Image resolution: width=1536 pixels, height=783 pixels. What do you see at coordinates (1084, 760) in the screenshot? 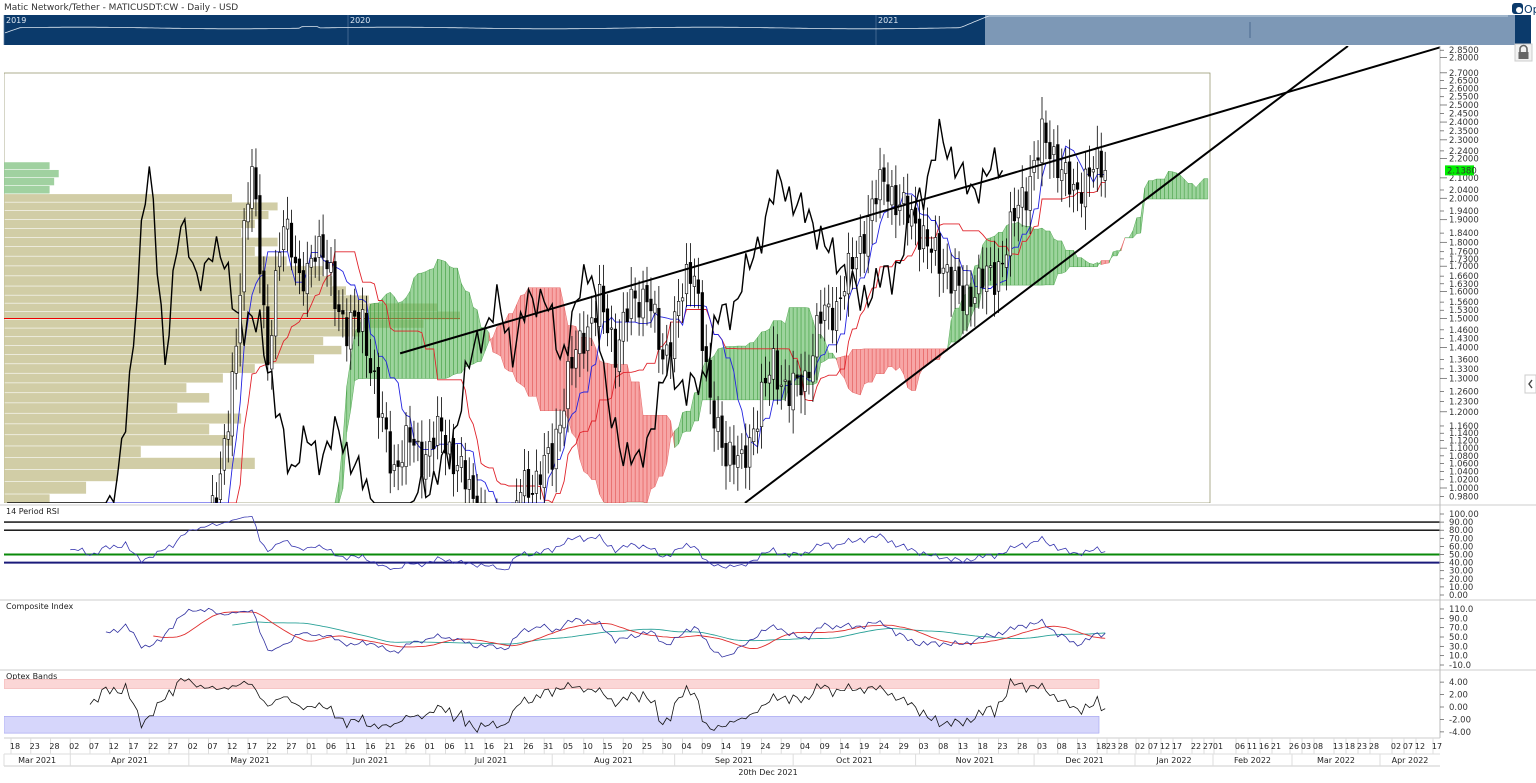
I see `month-label: Dec 2021` at bounding box center [1084, 760].